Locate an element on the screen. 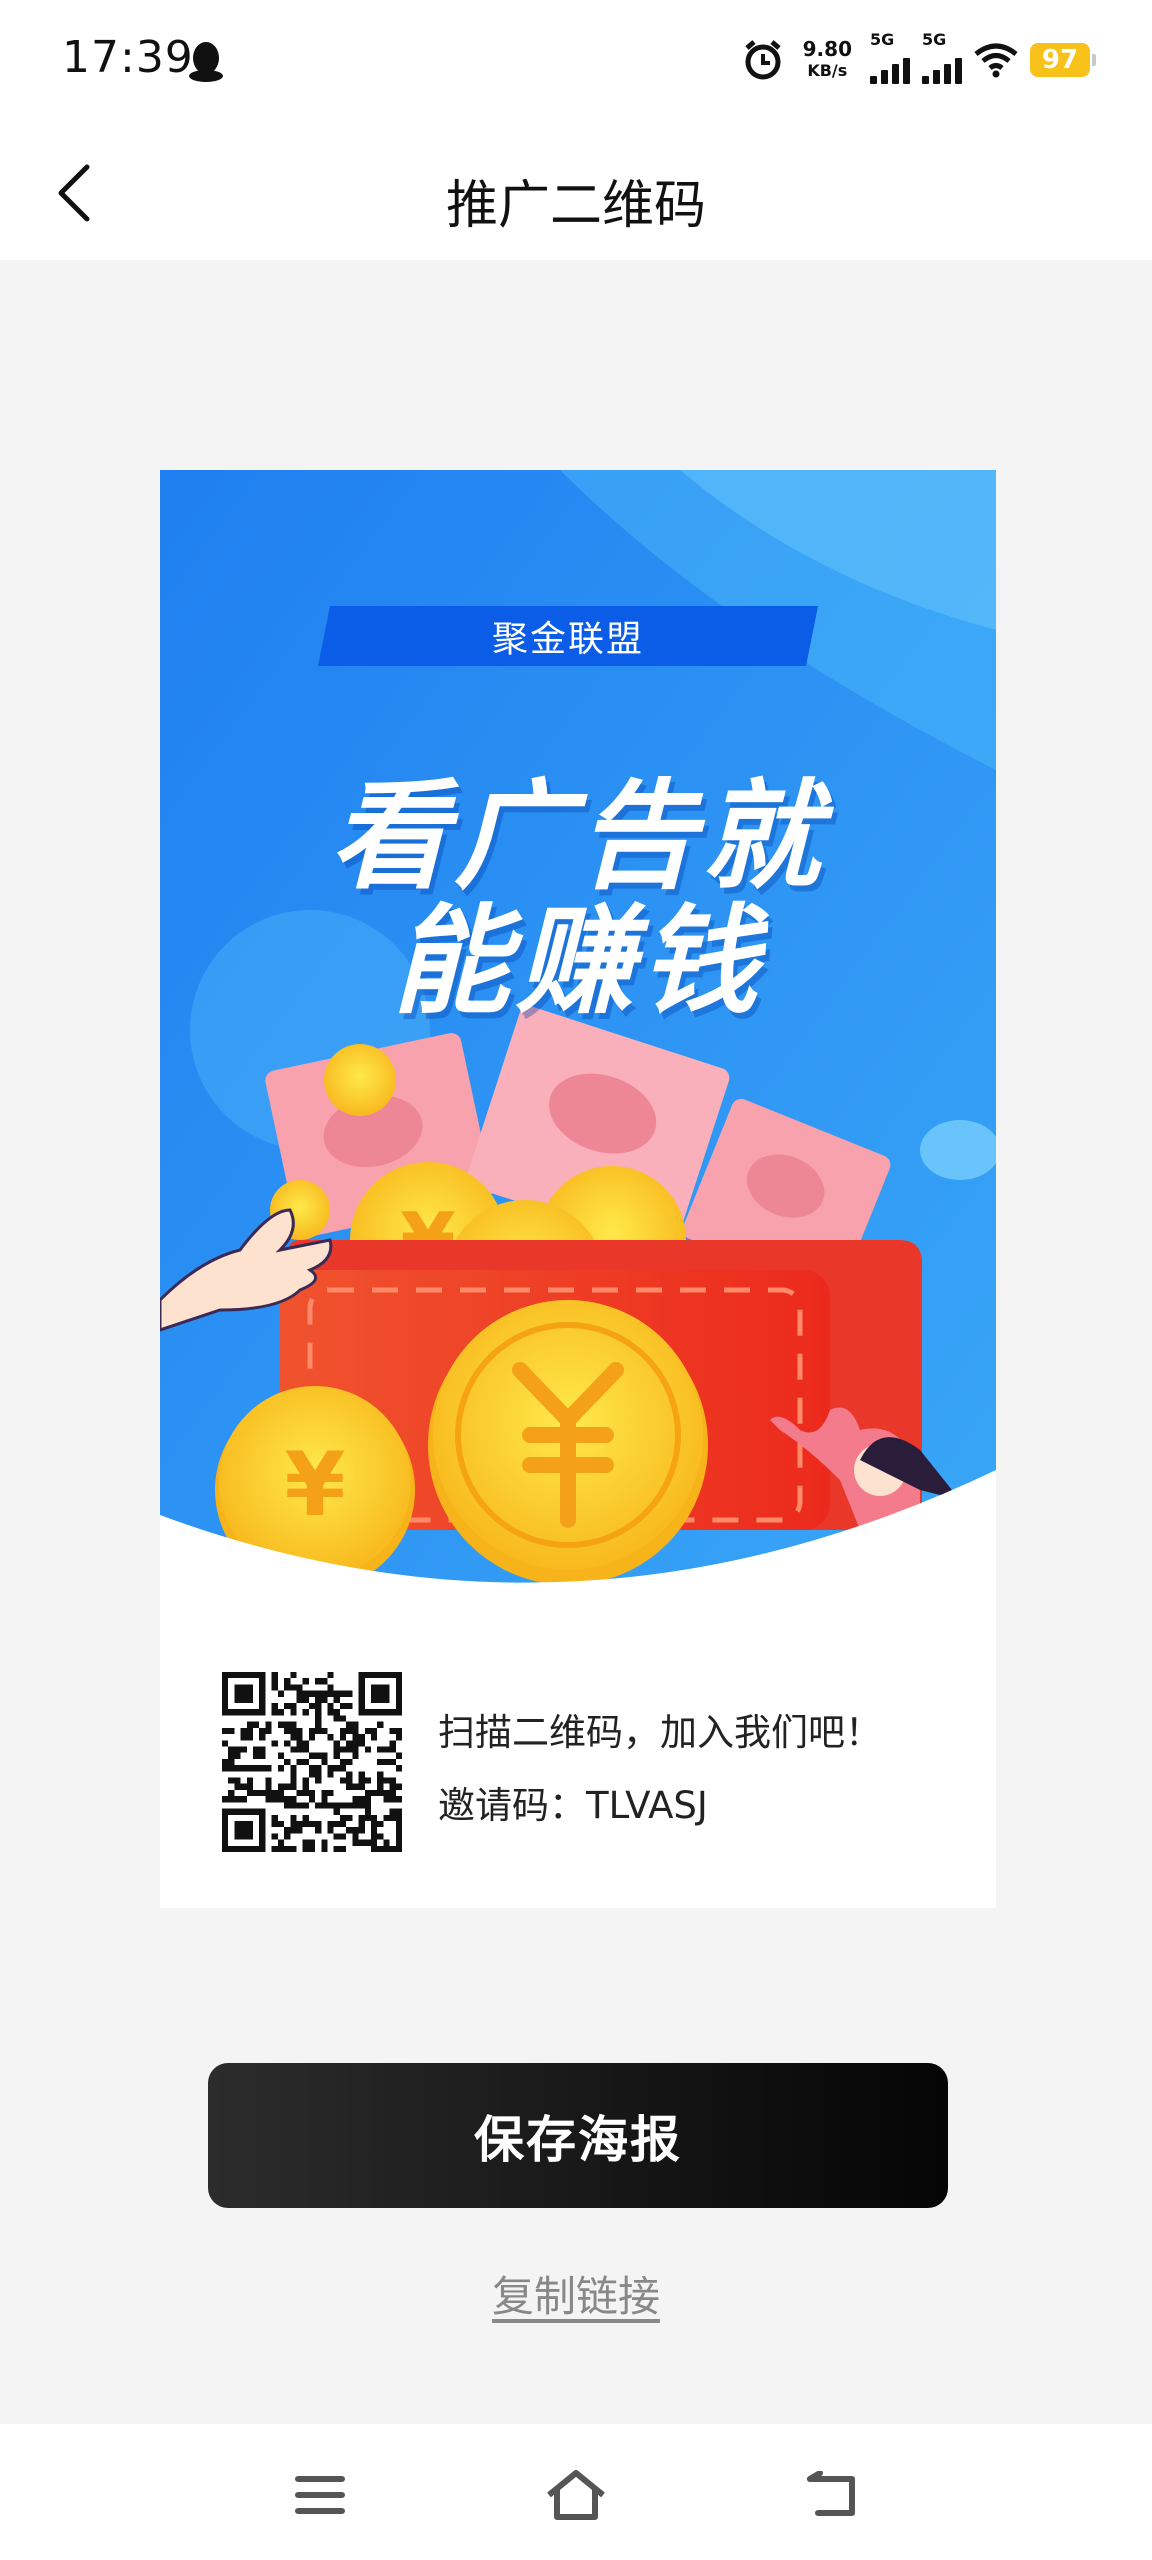 The width and height of the screenshot is (1152, 2560). back-arrow-icon is located at coordinates (831, 2493).